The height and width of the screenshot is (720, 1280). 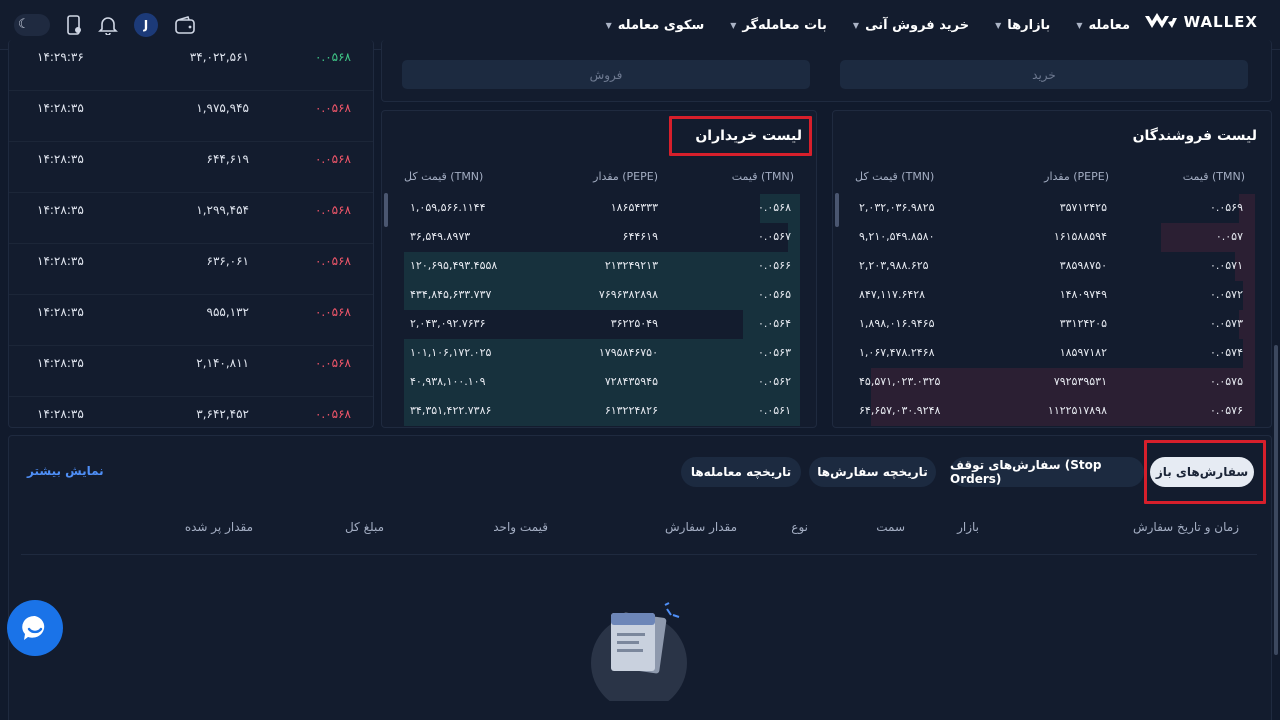 What do you see at coordinates (598, 382) in the screenshot?
I see `buyers-row: ۰.۰۵۶۲ ۷۲۸۴۳۵۹۴۵ ۴۰,۹۳۸,۱۰۰.۱۰۹` at bounding box center [598, 382].